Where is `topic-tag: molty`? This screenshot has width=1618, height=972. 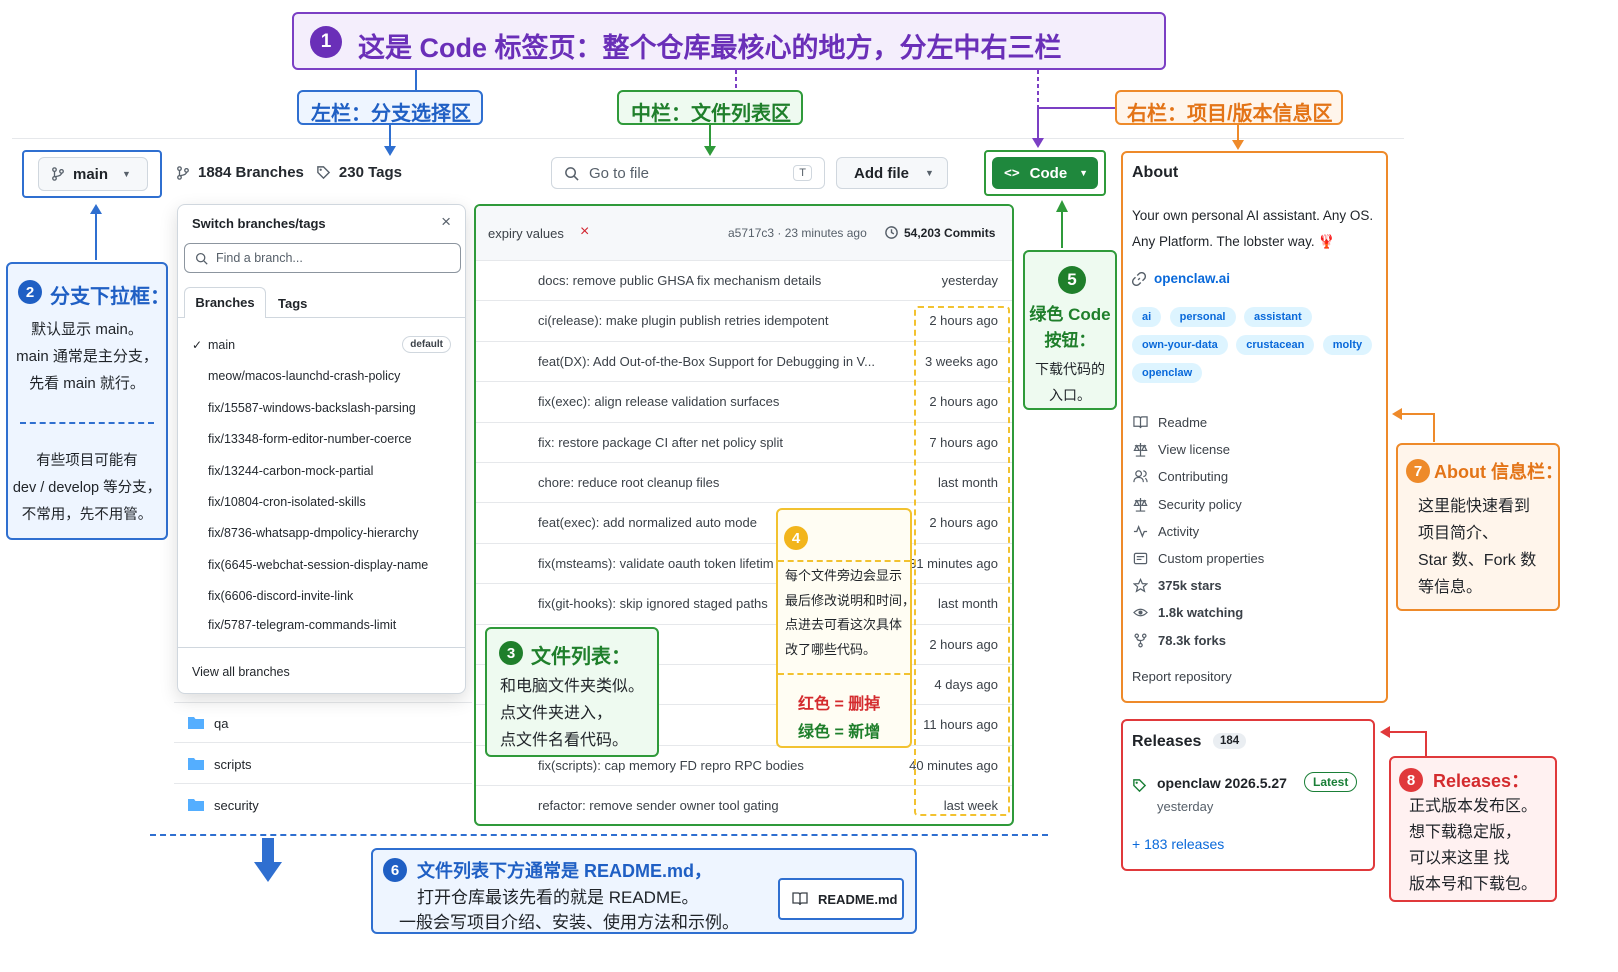 topic-tag: molty is located at coordinates (1347, 345).